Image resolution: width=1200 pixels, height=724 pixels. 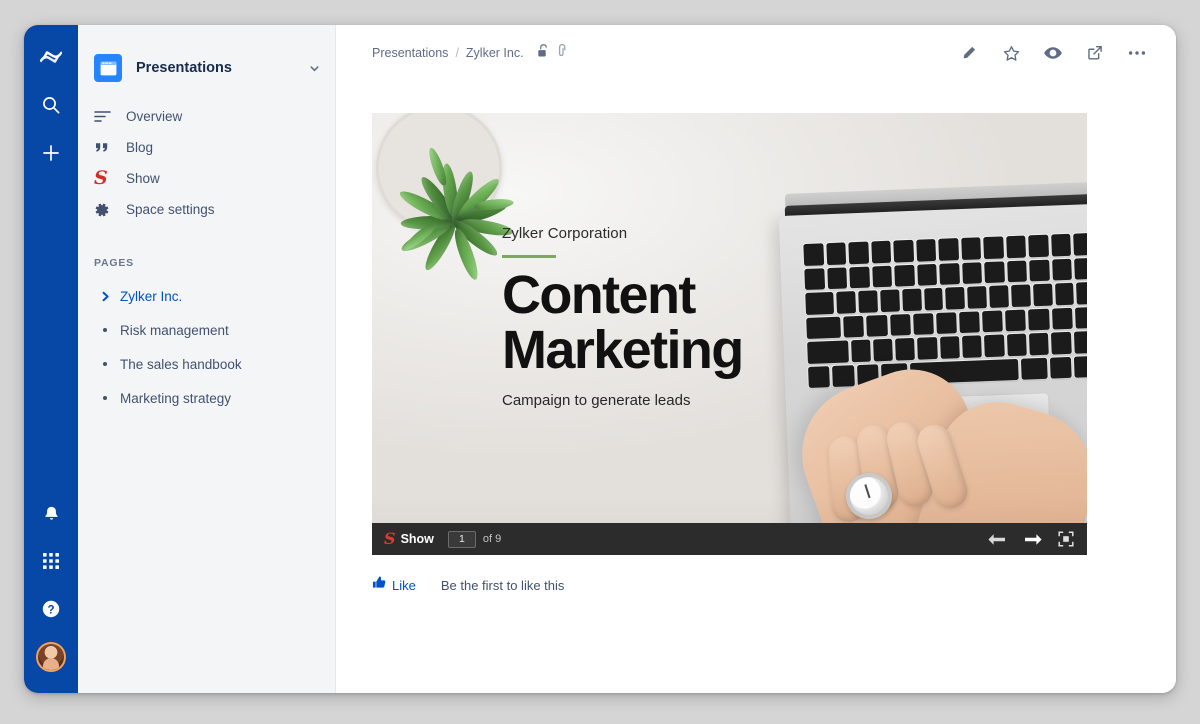 I want to click on slide-page-count-label: of 9, so click(x=492, y=539).